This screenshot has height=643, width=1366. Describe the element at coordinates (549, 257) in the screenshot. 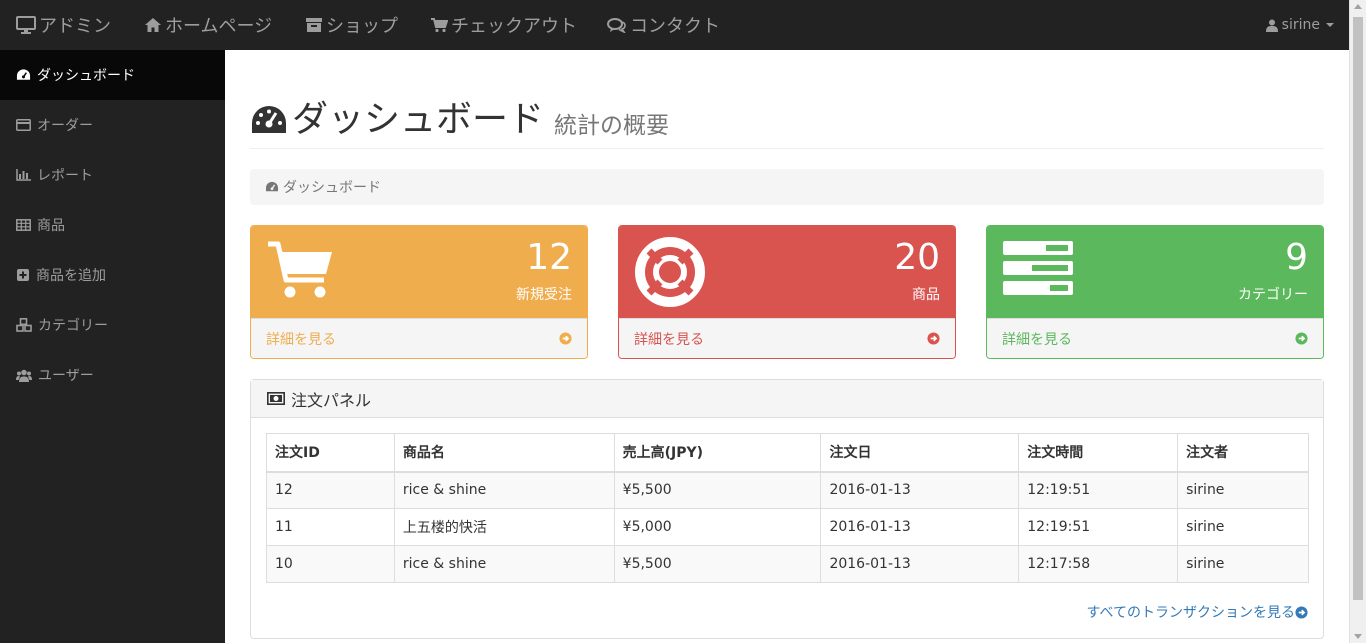

I see `stat-value: 12` at that location.